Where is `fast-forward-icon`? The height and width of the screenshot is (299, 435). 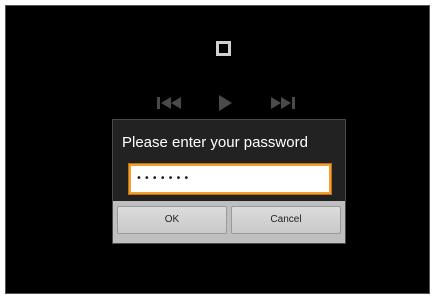 fast-forward-icon is located at coordinates (283, 103).